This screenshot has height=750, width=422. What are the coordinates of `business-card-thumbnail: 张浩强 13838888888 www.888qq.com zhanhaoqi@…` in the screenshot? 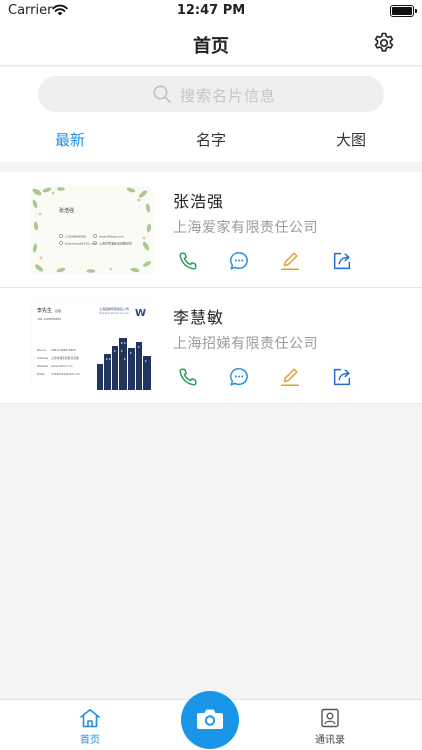 It's located at (92, 230).